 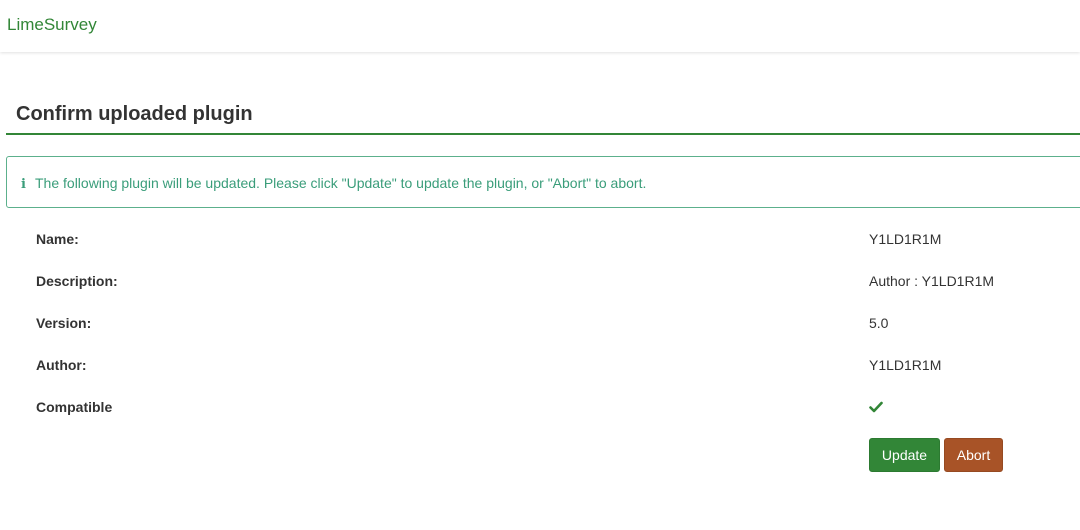 I want to click on info-icon: i, so click(x=23, y=184).